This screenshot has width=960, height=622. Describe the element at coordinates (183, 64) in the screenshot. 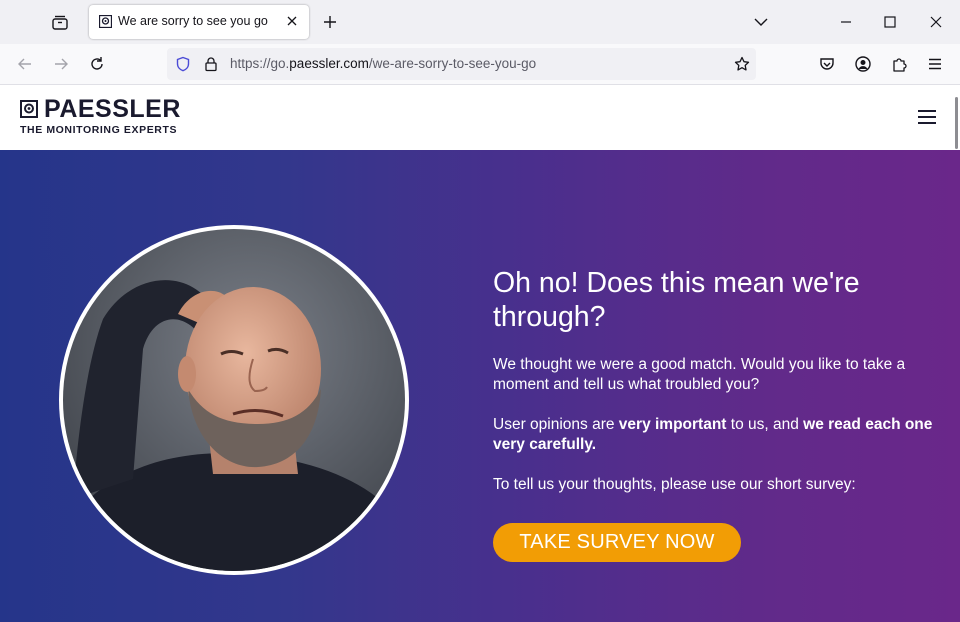

I see `tracking-protection-shield-icon` at that location.